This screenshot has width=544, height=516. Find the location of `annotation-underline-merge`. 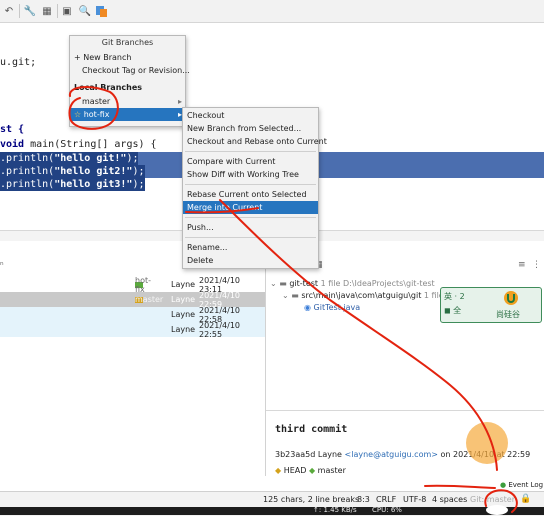

annotation-underline-merge is located at coordinates (222, 210).